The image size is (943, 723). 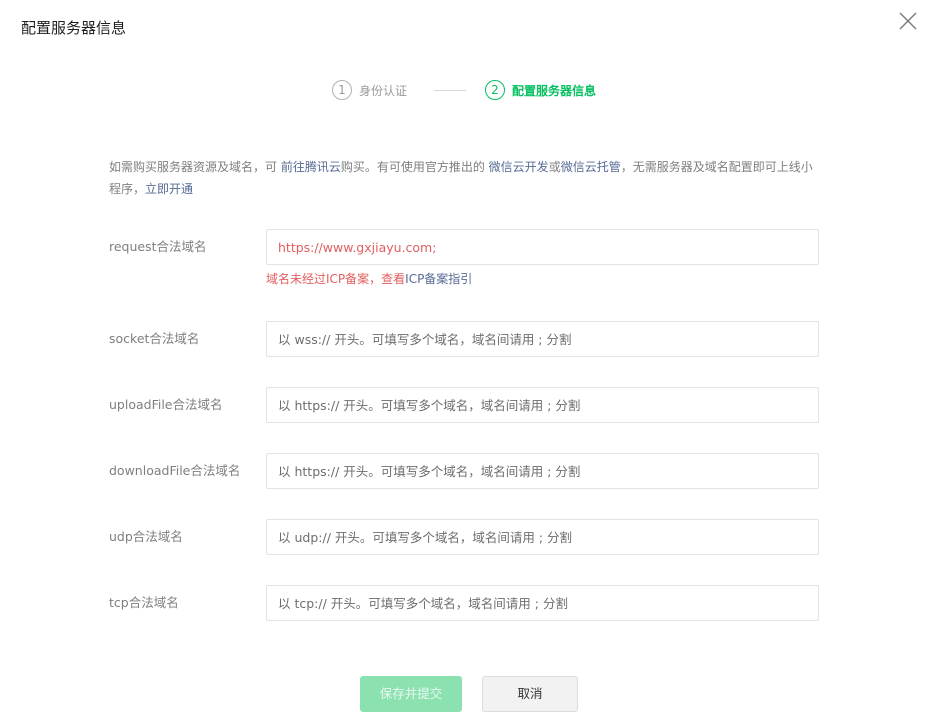 What do you see at coordinates (482, 90) in the screenshot?
I see `stepper: 1 身份认证 2 配置服务器信息` at bounding box center [482, 90].